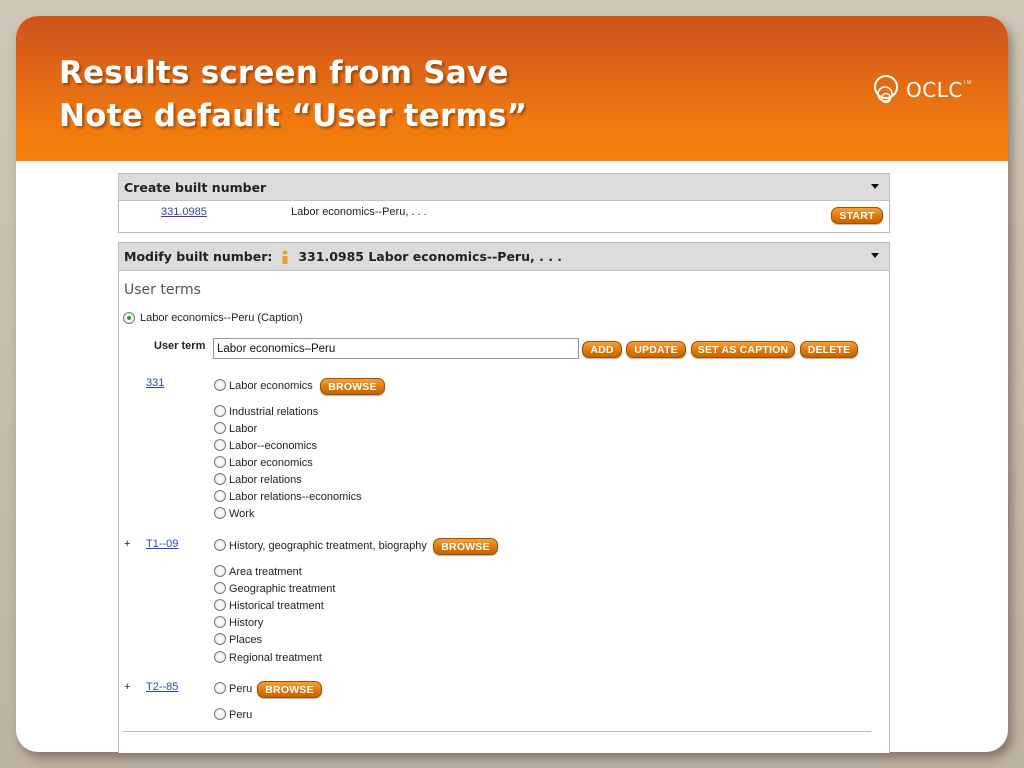  Describe the element at coordinates (155, 383) in the screenshot. I see `group-number-link: 331` at that location.